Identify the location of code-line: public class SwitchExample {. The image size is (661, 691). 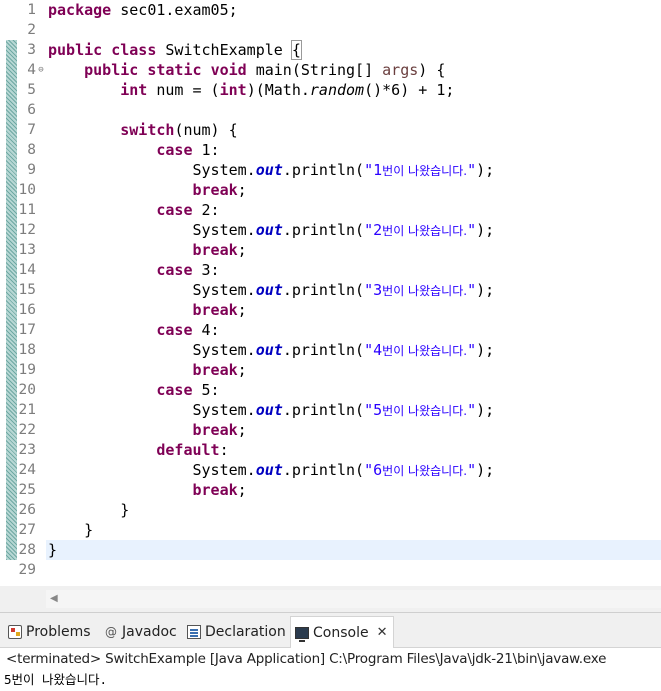
(353, 50).